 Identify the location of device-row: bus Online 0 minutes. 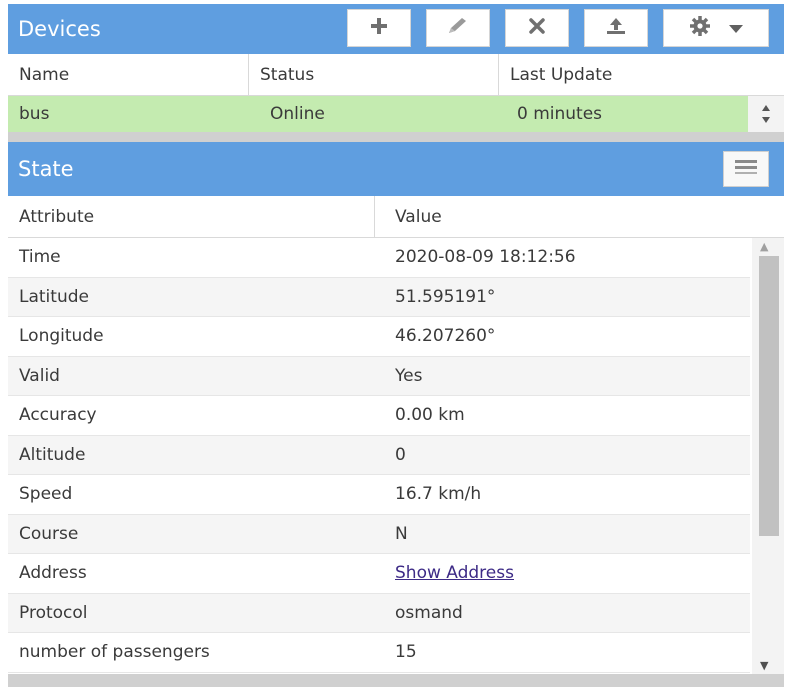
(378, 114).